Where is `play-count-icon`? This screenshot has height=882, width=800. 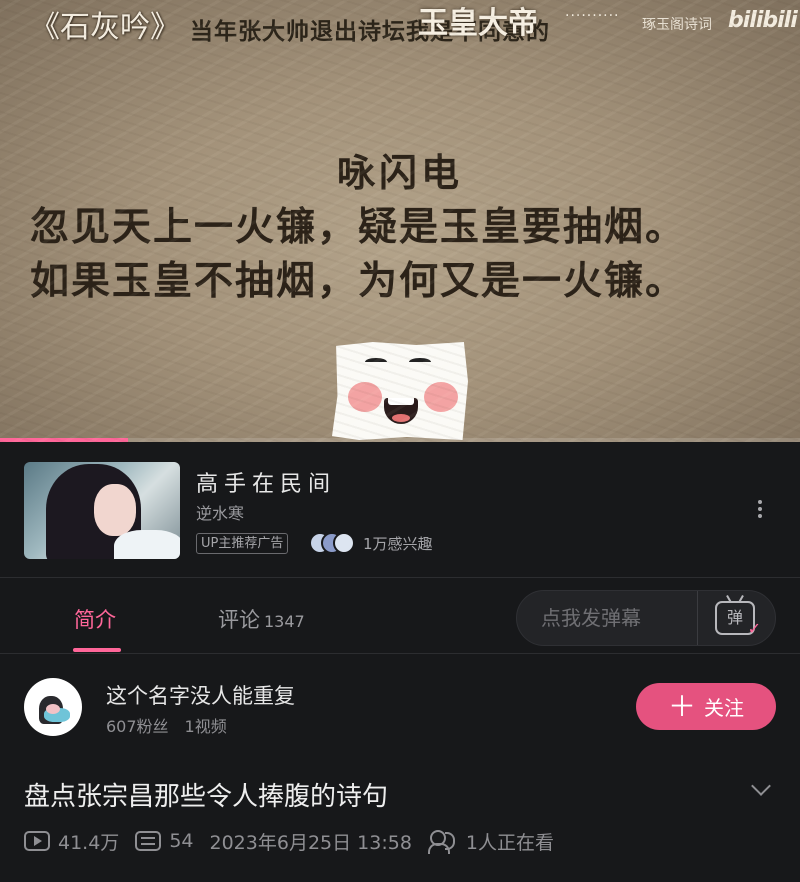
play-count-icon is located at coordinates (37, 841).